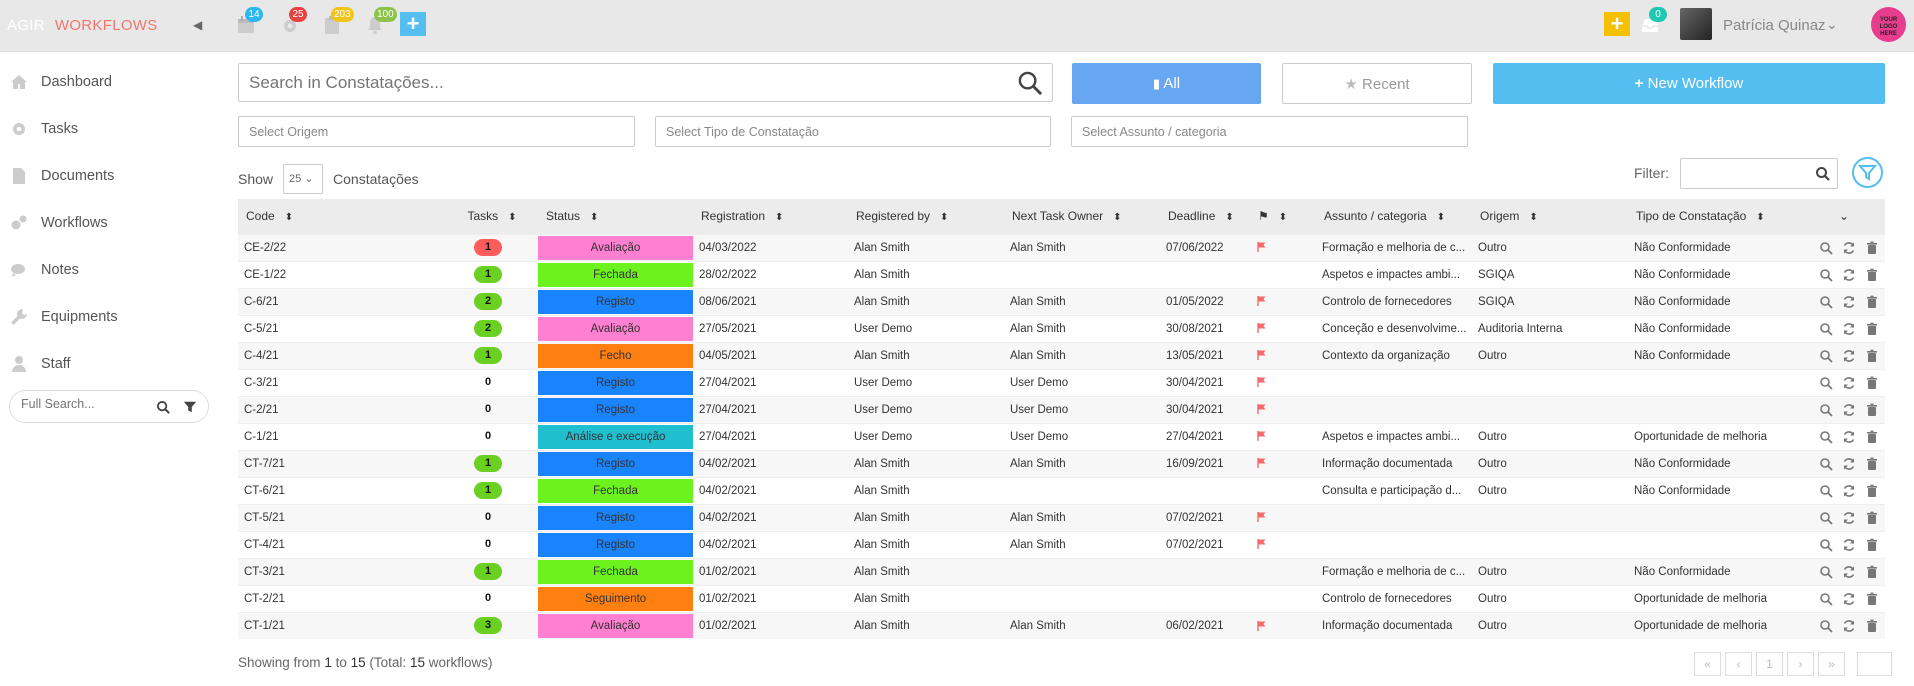 The width and height of the screenshot is (1914, 686). Describe the element at coordinates (1738, 664) in the screenshot. I see `prev-page-button: ‹` at that location.